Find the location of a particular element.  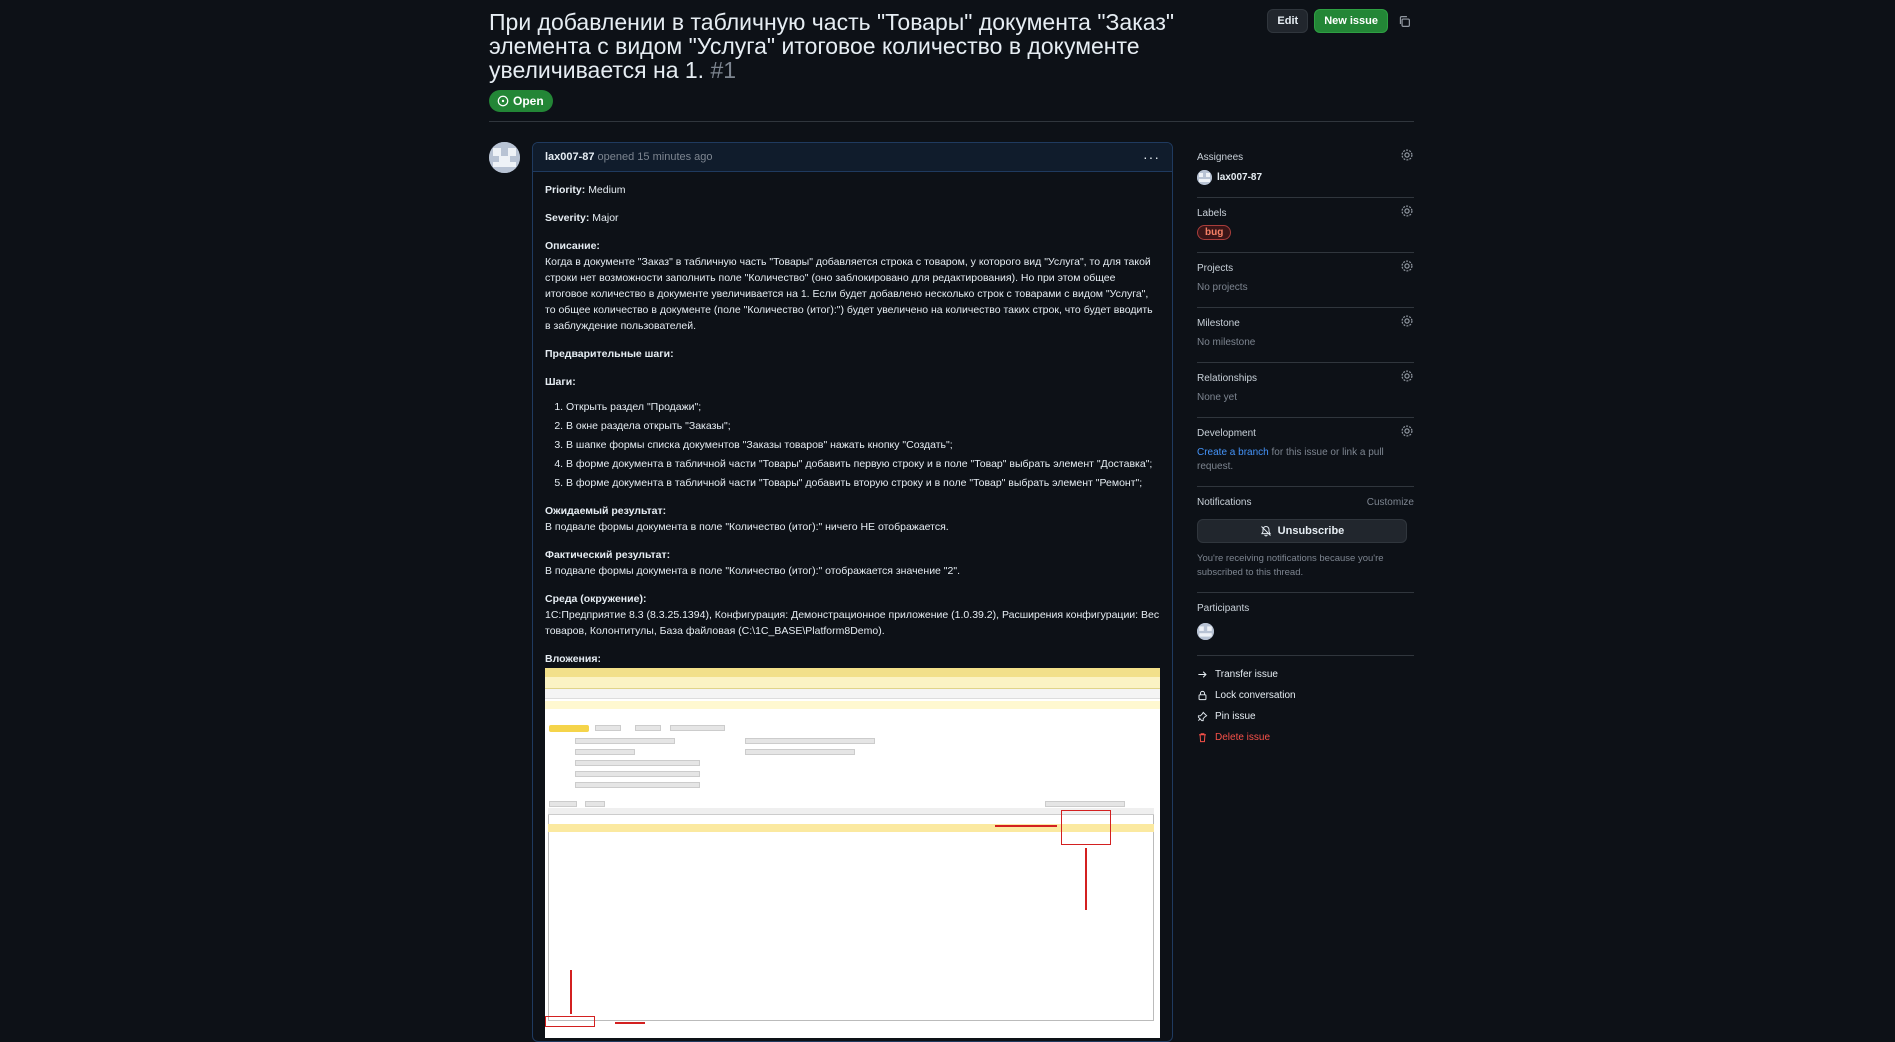

assignees-section: Assignees lax007-87 is located at coordinates (1305, 170).